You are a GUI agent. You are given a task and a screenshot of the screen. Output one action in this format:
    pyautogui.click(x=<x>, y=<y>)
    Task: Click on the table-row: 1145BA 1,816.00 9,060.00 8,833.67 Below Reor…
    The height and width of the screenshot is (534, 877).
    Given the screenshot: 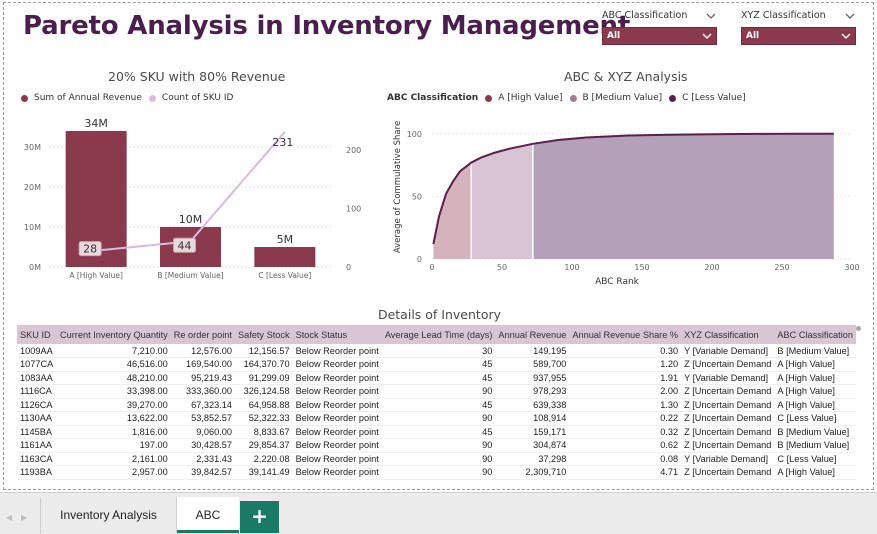 What is the action you would take?
    pyautogui.click(x=436, y=432)
    